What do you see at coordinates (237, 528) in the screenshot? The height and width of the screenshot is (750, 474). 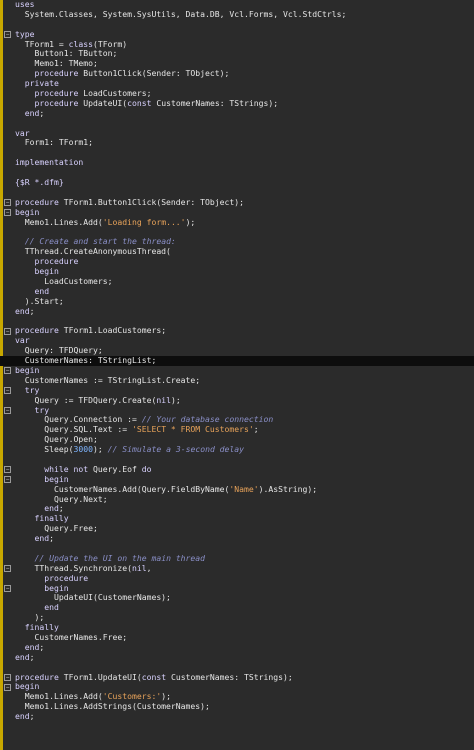 I see `code-line: Query.Free;` at bounding box center [237, 528].